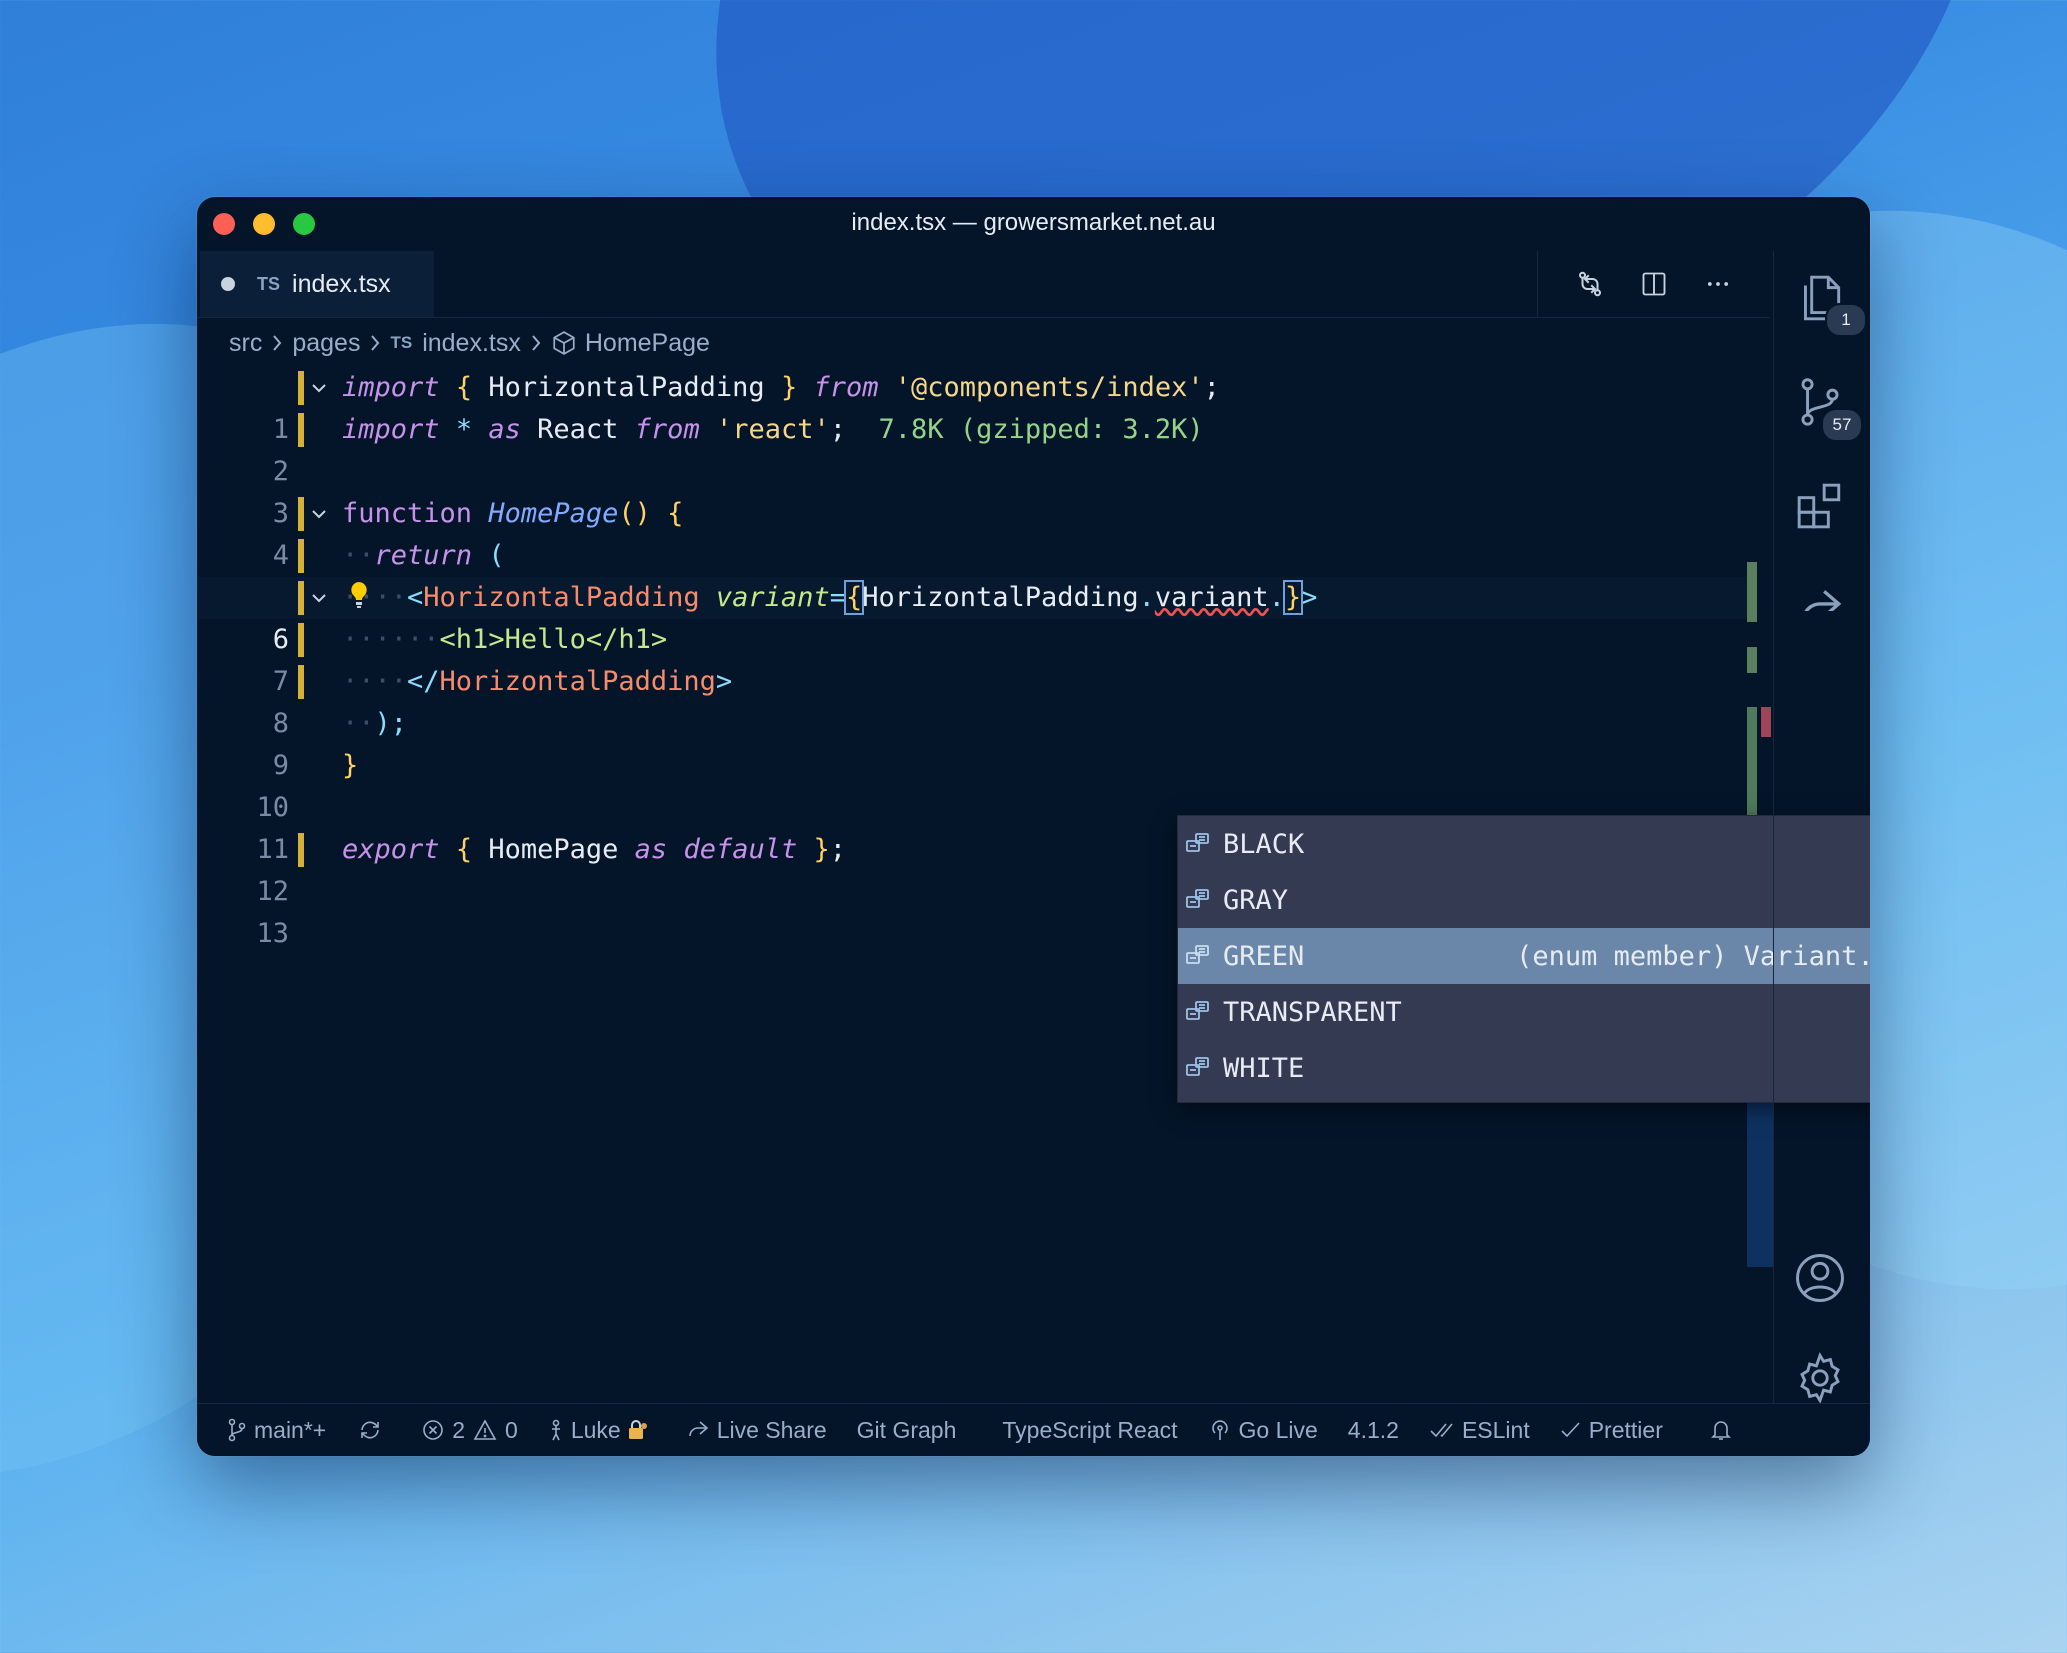  I want to click on divider, so click(1537, 284).